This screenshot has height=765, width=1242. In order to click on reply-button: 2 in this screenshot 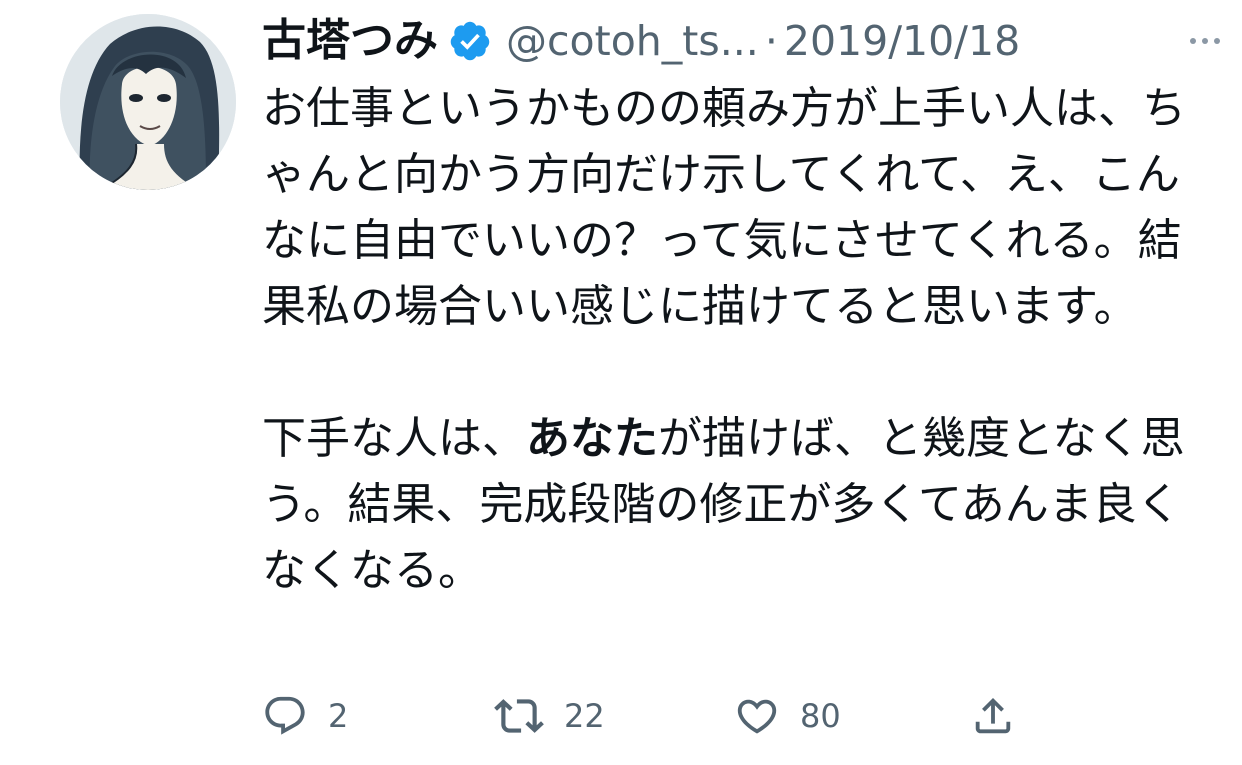, I will do `click(305, 716)`.